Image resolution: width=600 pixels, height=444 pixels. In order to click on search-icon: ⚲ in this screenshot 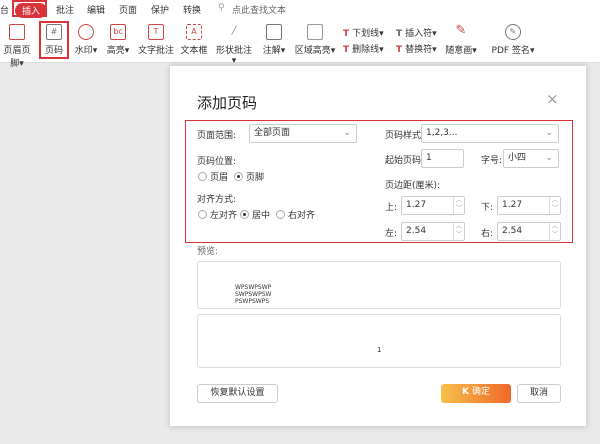, I will do `click(221, 8)`.